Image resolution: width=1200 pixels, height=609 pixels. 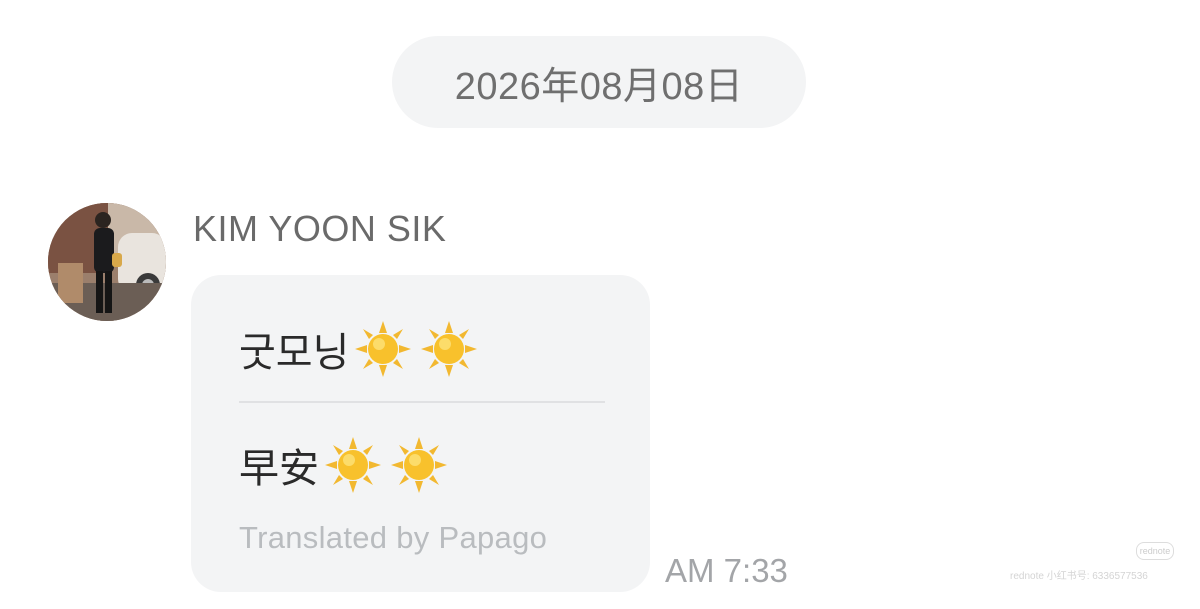 I want to click on translated-message: 早安, so click(x=344, y=465).